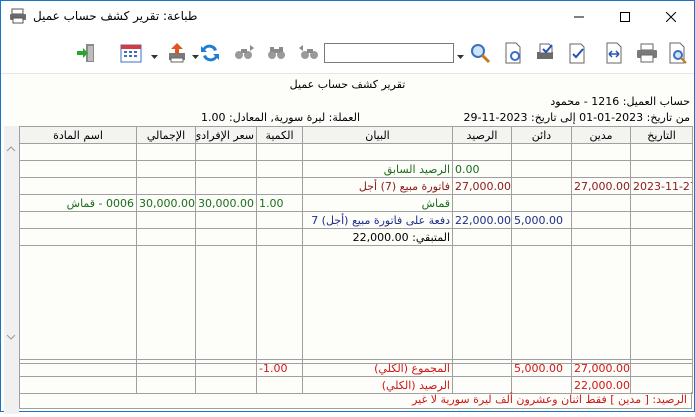 The width and height of the screenshot is (695, 417). Describe the element at coordinates (166, 135) in the screenshot. I see `col-total-header: الإجمالي` at that location.